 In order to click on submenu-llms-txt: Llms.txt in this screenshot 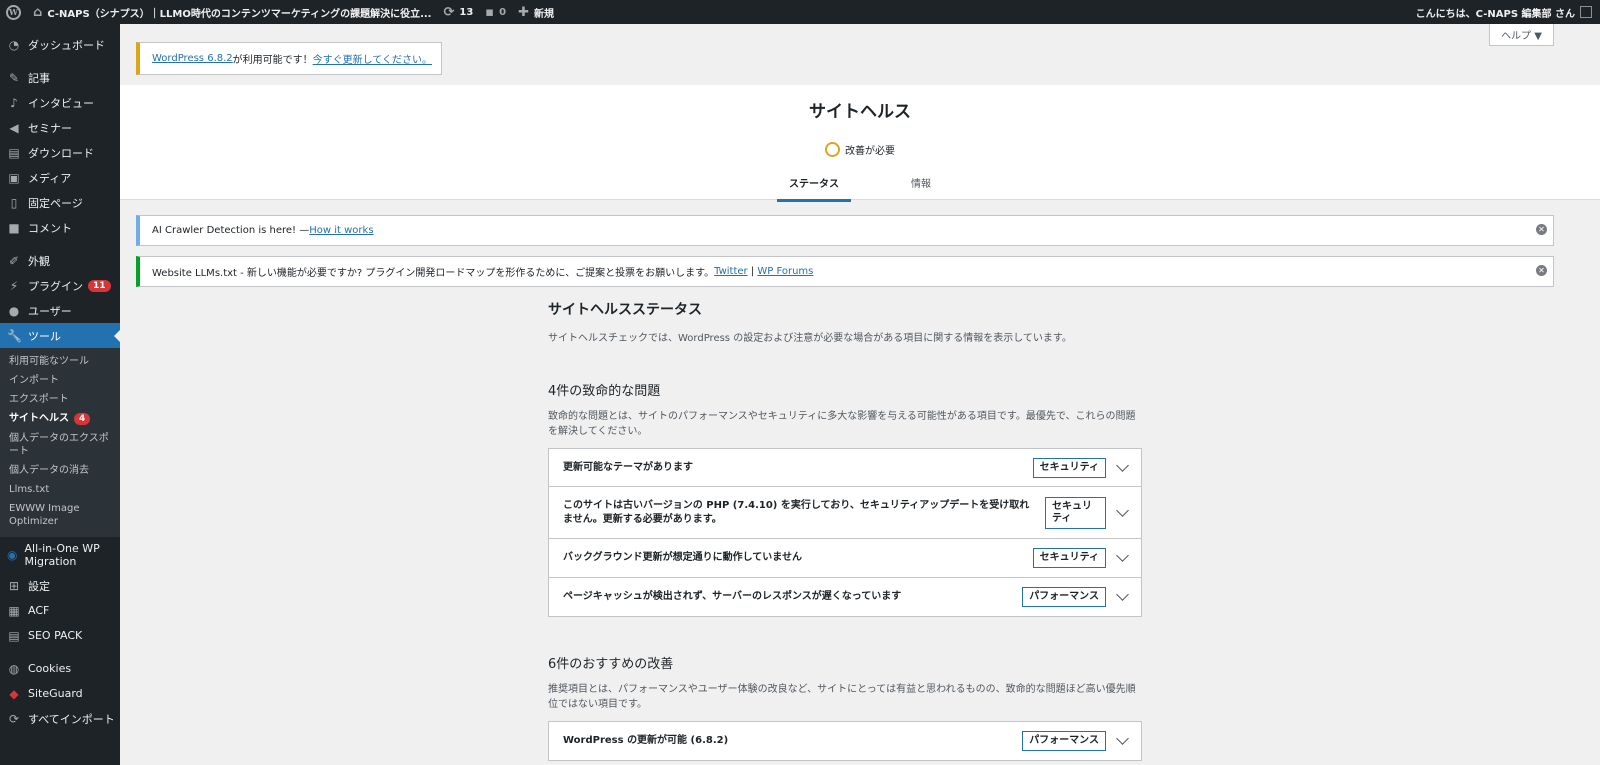, I will do `click(60, 489)`.